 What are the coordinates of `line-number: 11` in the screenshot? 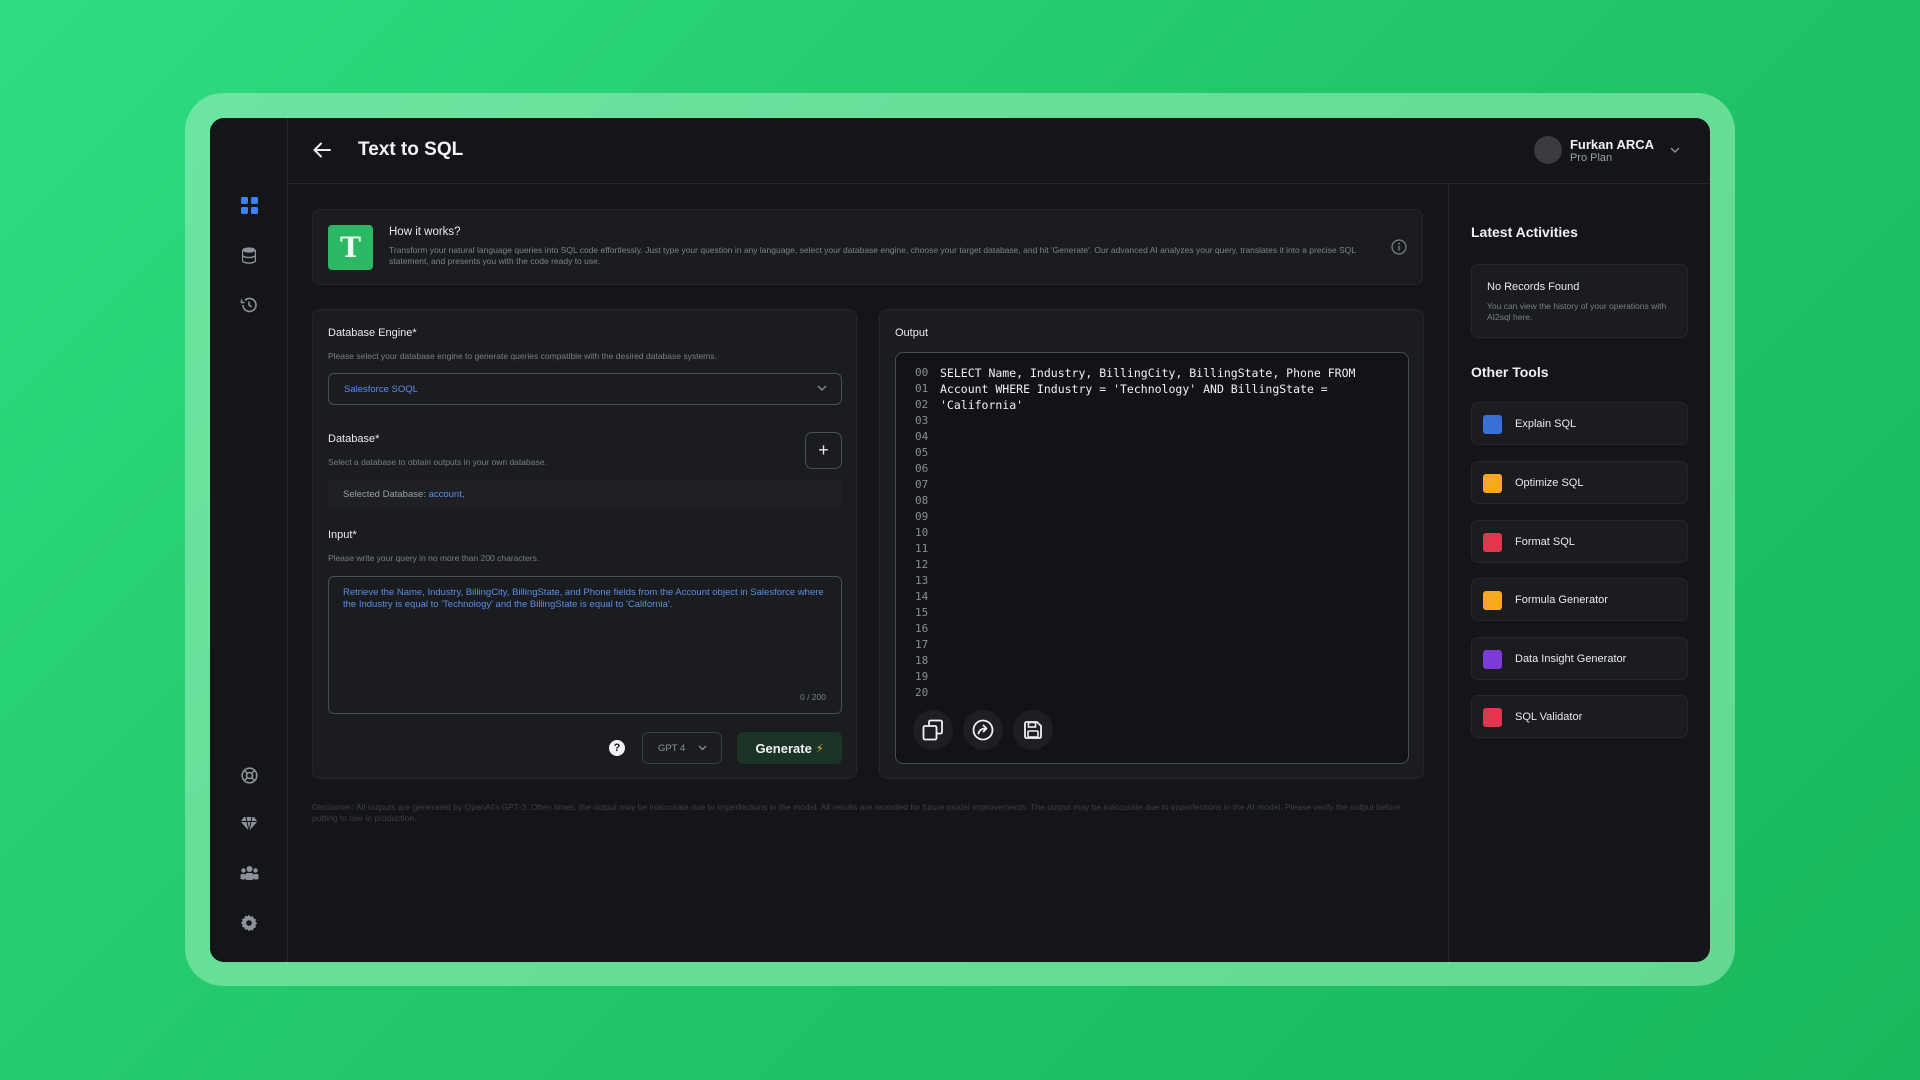 It's located at (922, 548).